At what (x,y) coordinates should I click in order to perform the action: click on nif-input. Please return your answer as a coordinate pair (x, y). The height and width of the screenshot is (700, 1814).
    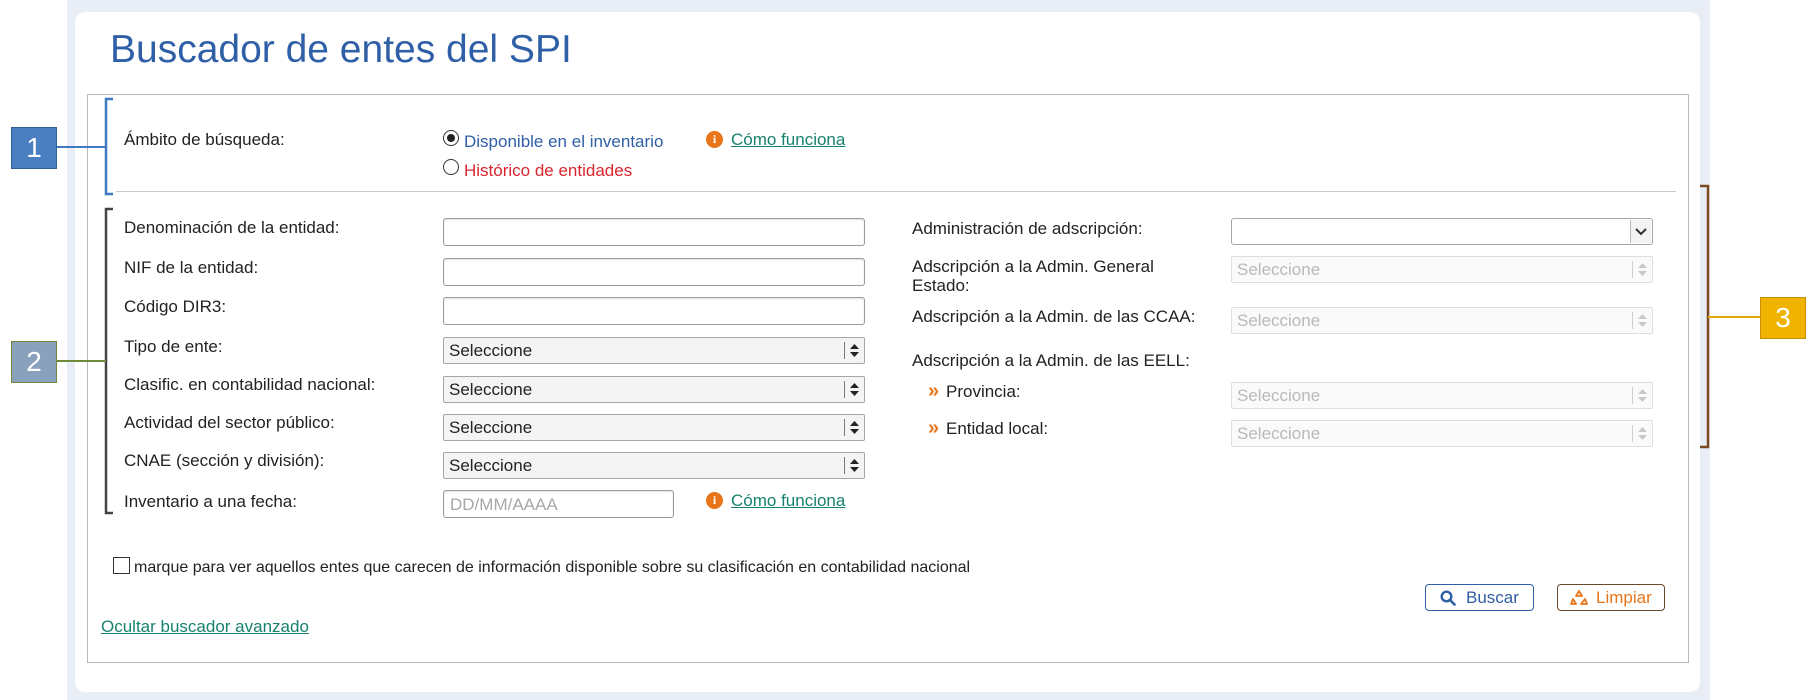
    Looking at the image, I should click on (654, 272).